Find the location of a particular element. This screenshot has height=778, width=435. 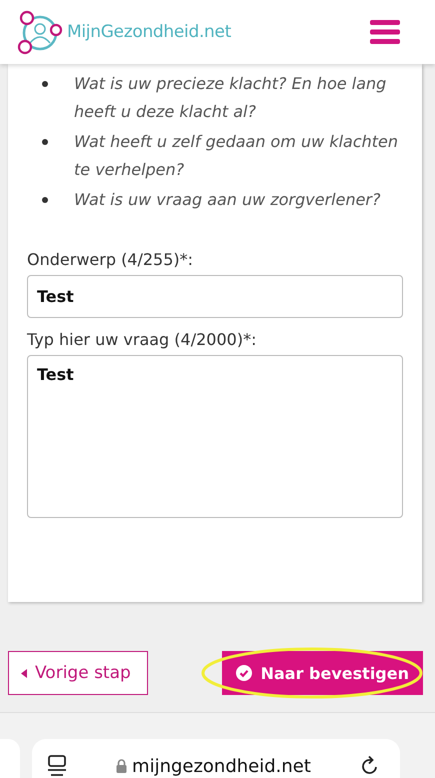

previous-step-button: Vorige stap is located at coordinates (78, 673).